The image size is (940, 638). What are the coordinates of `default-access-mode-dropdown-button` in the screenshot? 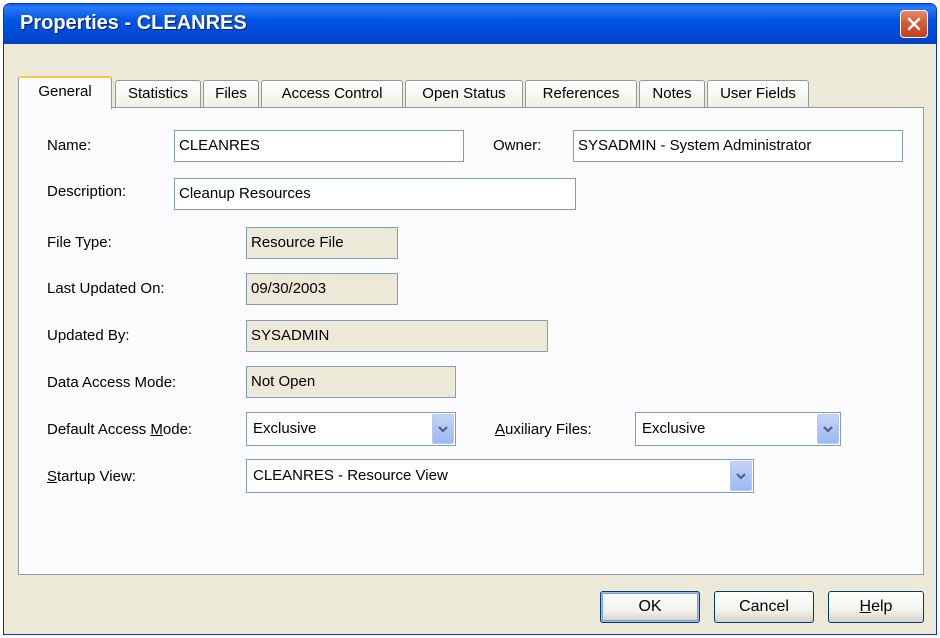 It's located at (443, 429).